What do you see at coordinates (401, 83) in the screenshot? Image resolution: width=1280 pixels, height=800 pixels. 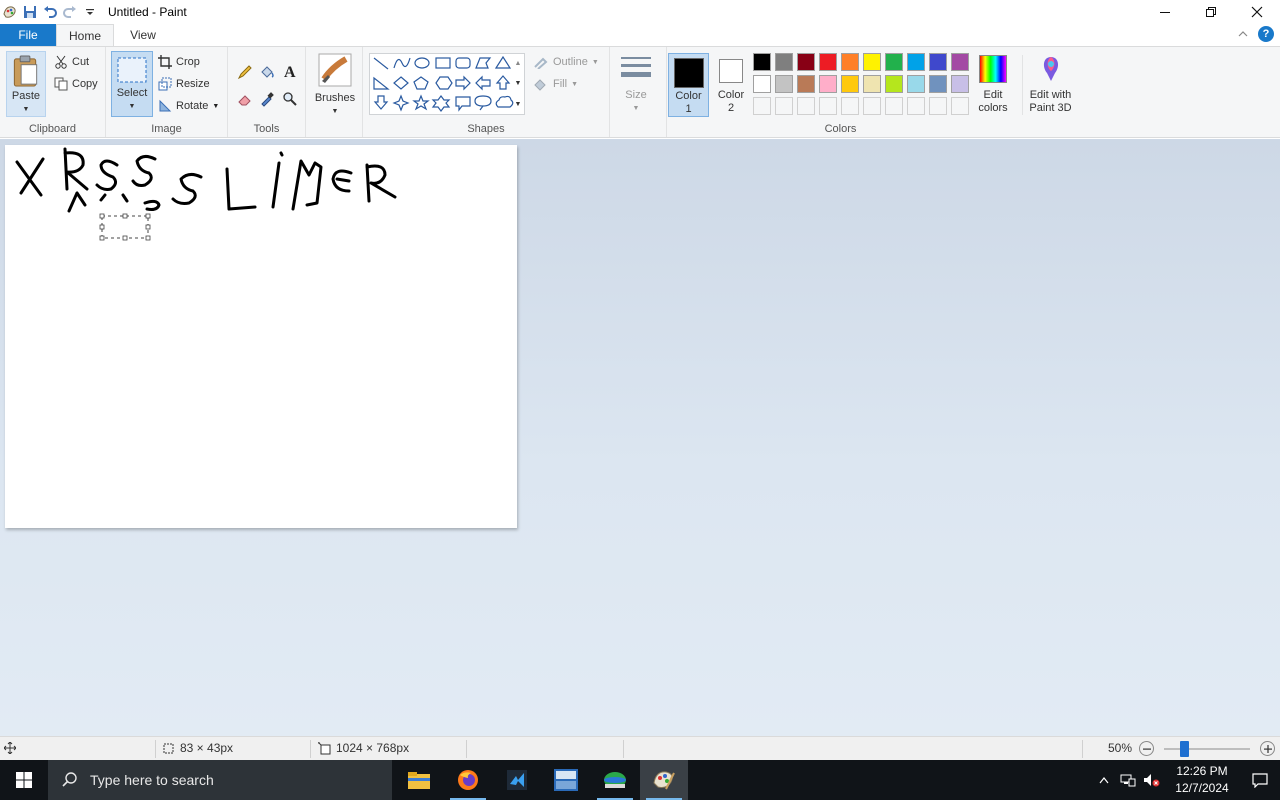 I see `diamond-shape-icon` at bounding box center [401, 83].